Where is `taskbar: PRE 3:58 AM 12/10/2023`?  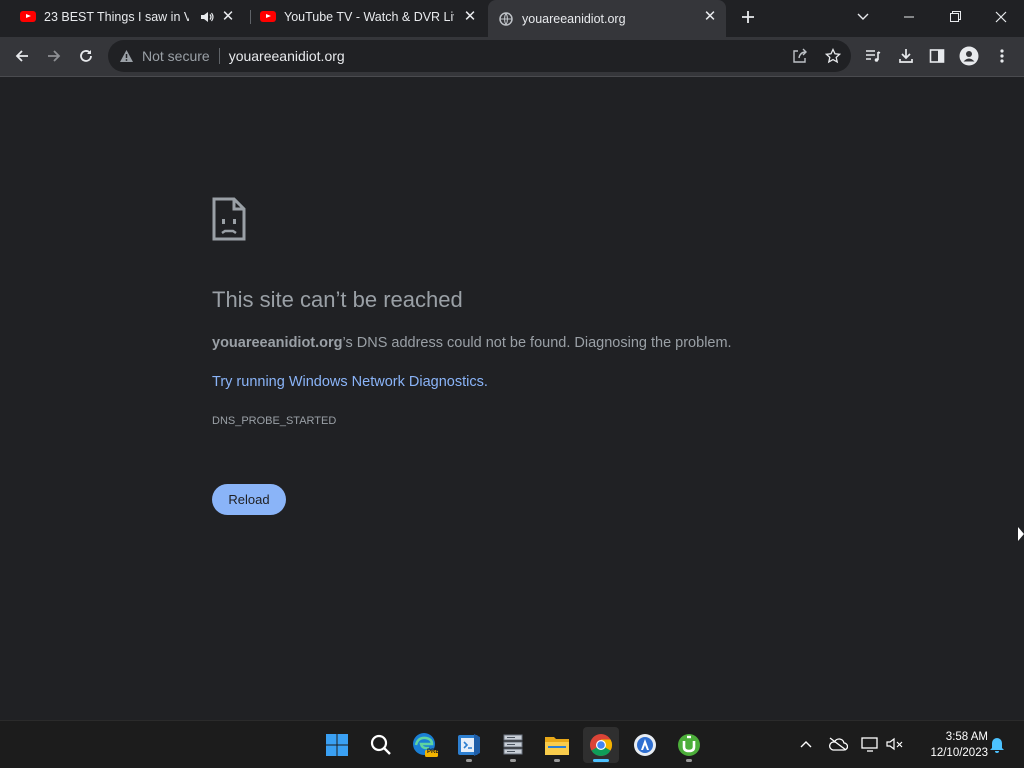
taskbar: PRE 3:58 AM 12/10/2023 is located at coordinates (512, 744).